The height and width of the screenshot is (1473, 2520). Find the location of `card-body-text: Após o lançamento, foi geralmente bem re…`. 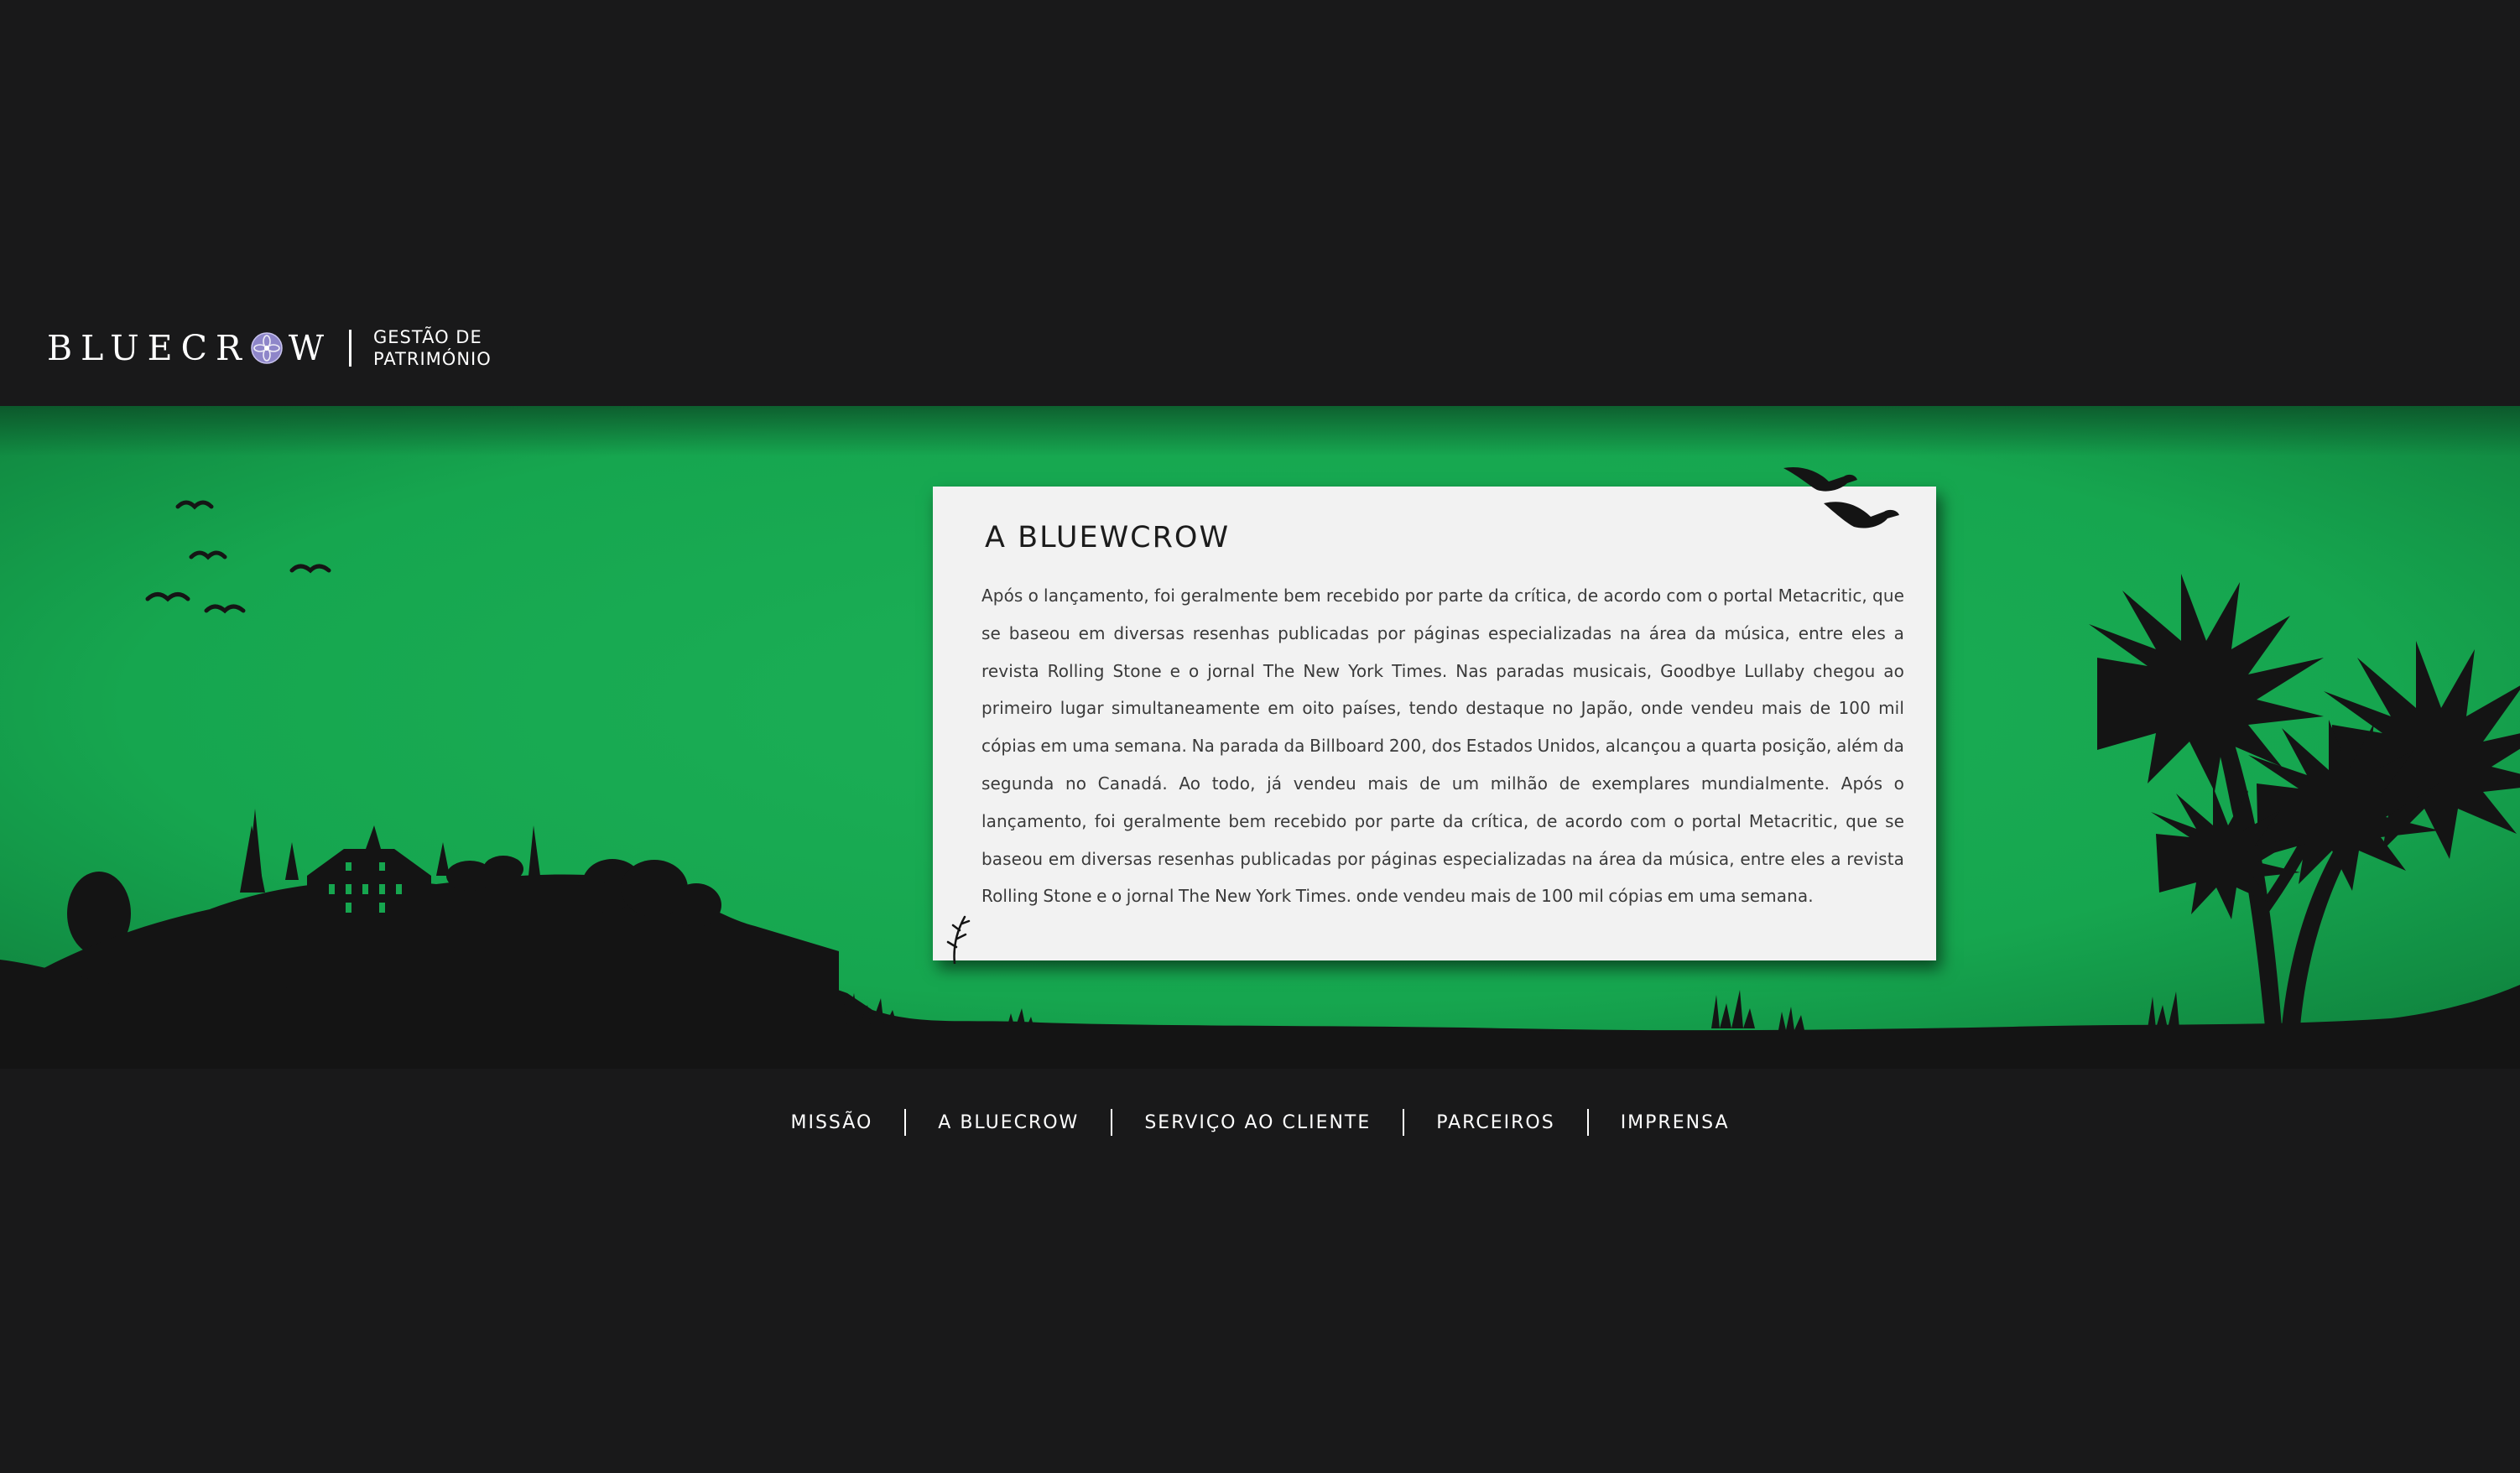

card-body-text: Após o lançamento, foi geralmente bem re… is located at coordinates (1442, 746).